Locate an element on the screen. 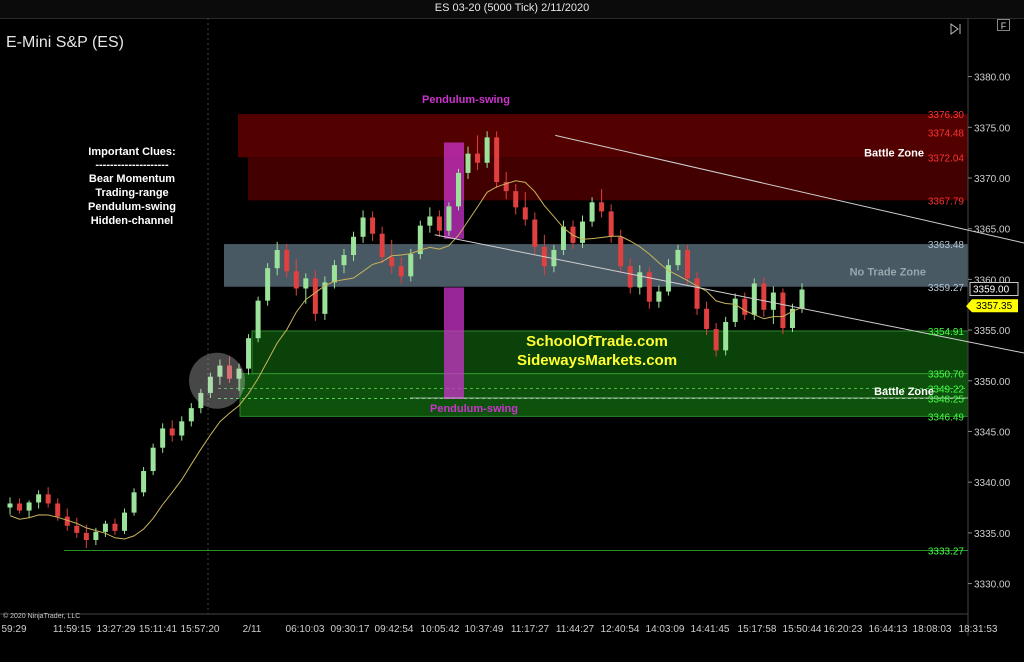 The image size is (1024, 662). f-button: F is located at coordinates (1003, 25).